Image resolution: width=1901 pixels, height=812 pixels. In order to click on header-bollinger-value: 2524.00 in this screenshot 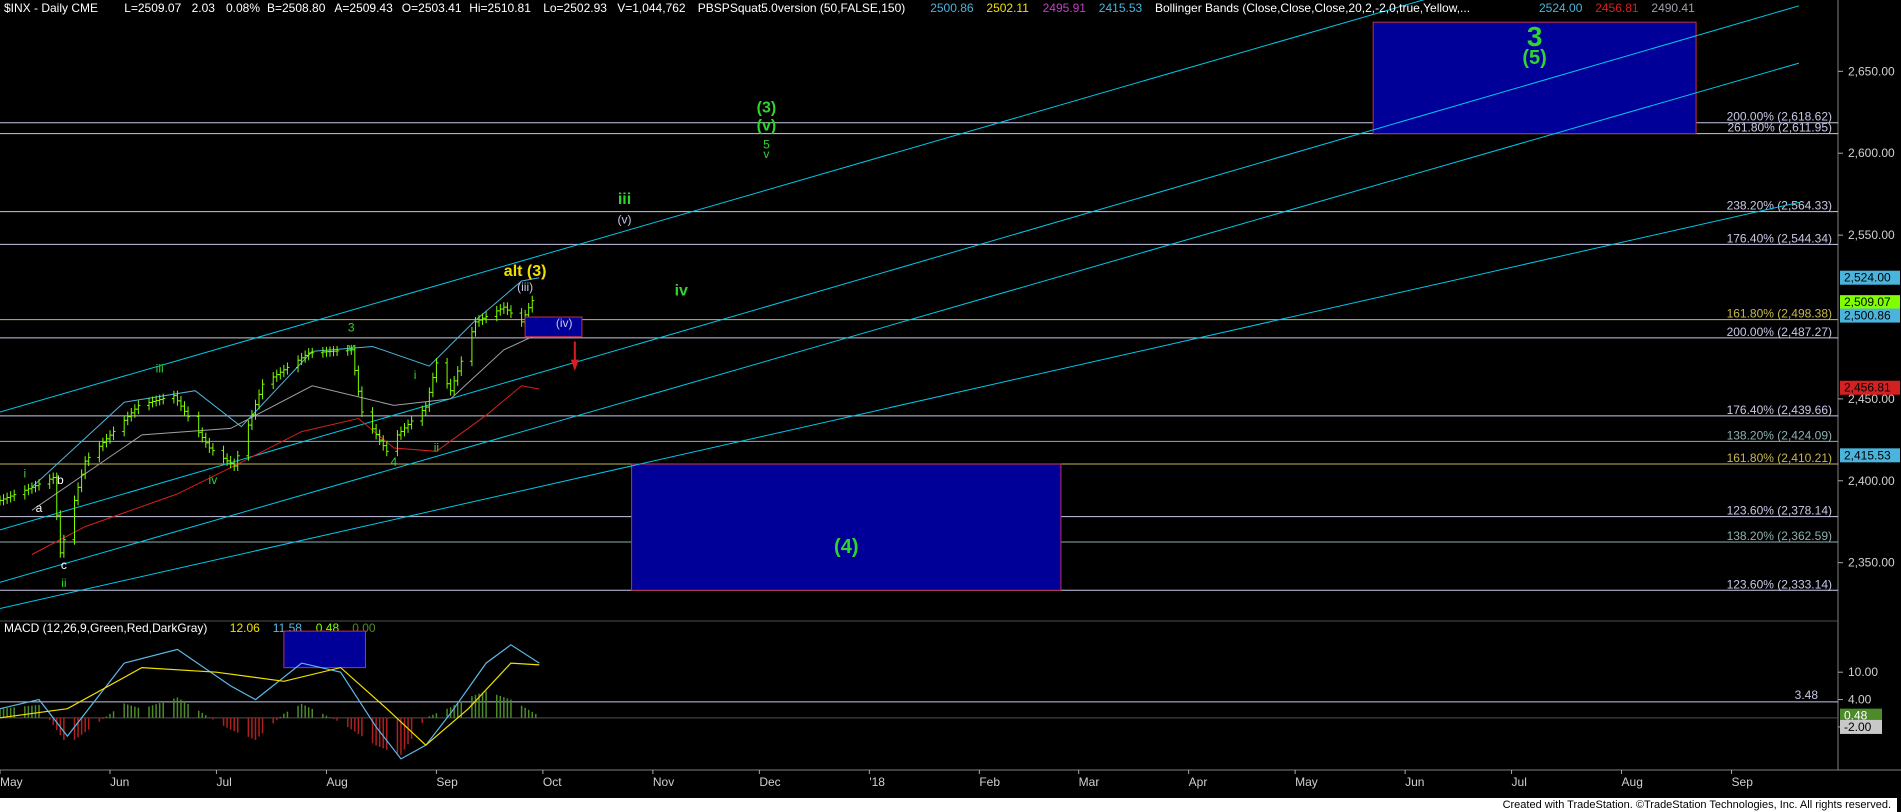, I will do `click(1561, 8)`.